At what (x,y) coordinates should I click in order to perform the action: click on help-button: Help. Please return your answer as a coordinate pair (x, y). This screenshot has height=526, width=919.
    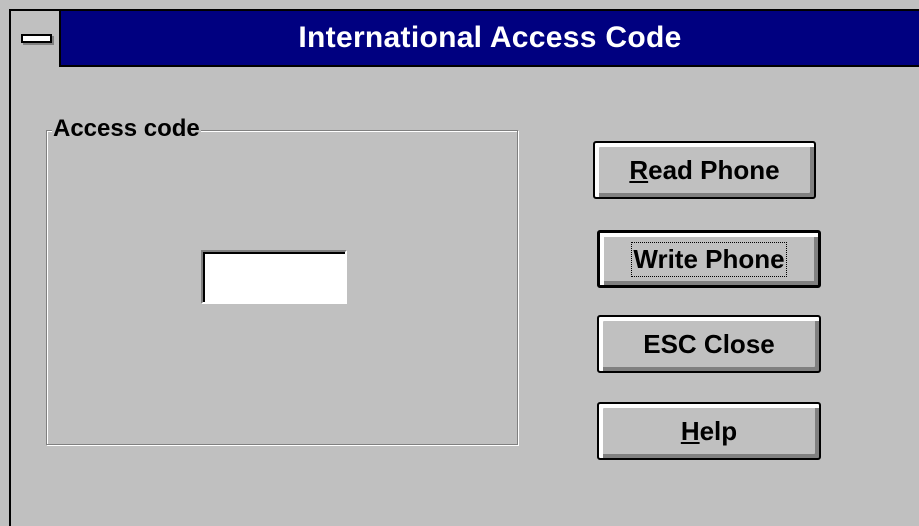
    Looking at the image, I should click on (709, 431).